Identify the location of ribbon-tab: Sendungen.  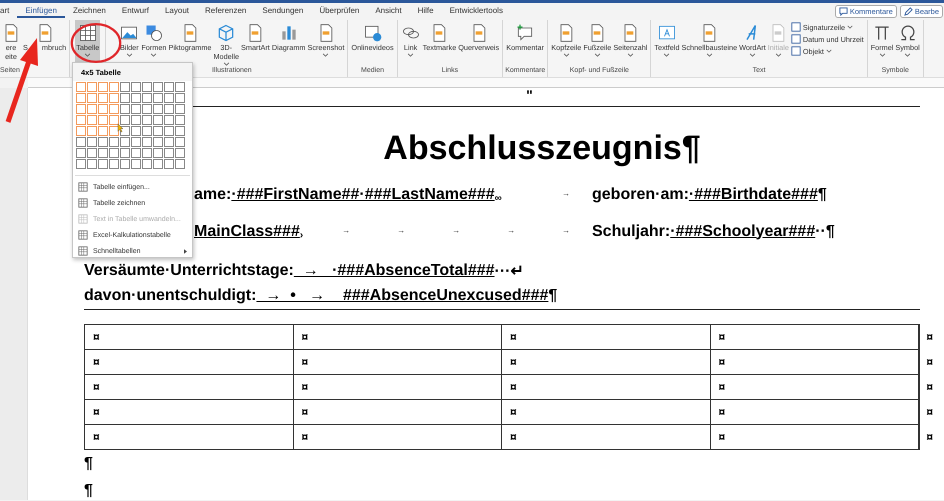
(283, 12).